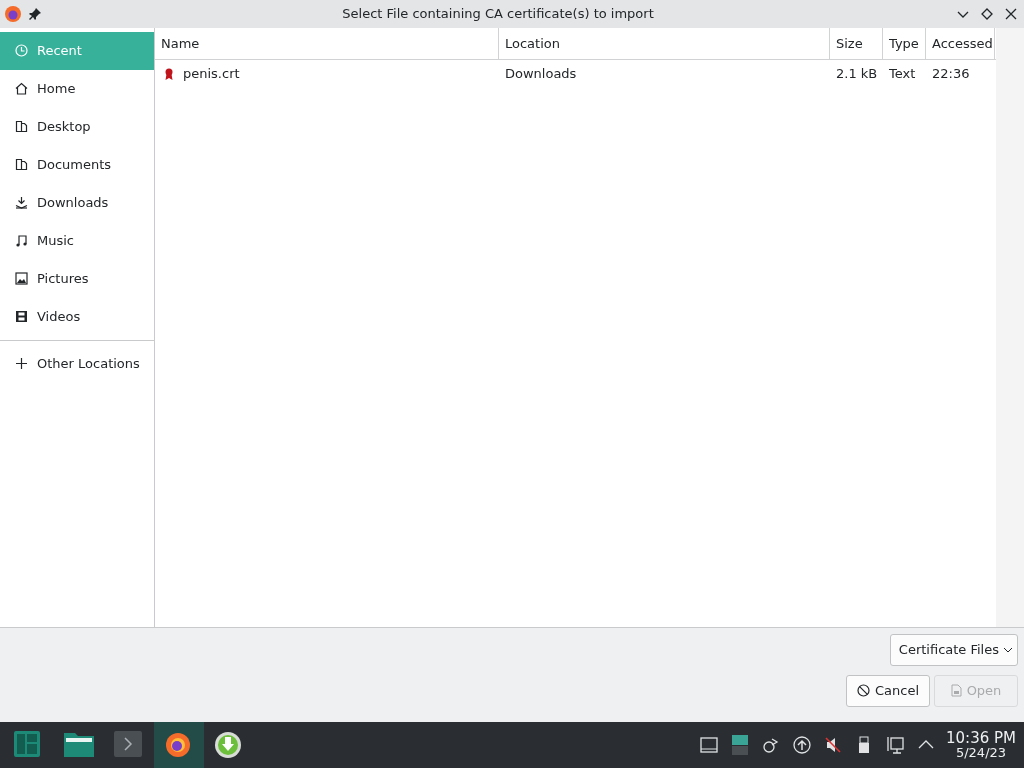 The width and height of the screenshot is (1024, 768). What do you see at coordinates (129, 745) in the screenshot?
I see `terminal-icon` at bounding box center [129, 745].